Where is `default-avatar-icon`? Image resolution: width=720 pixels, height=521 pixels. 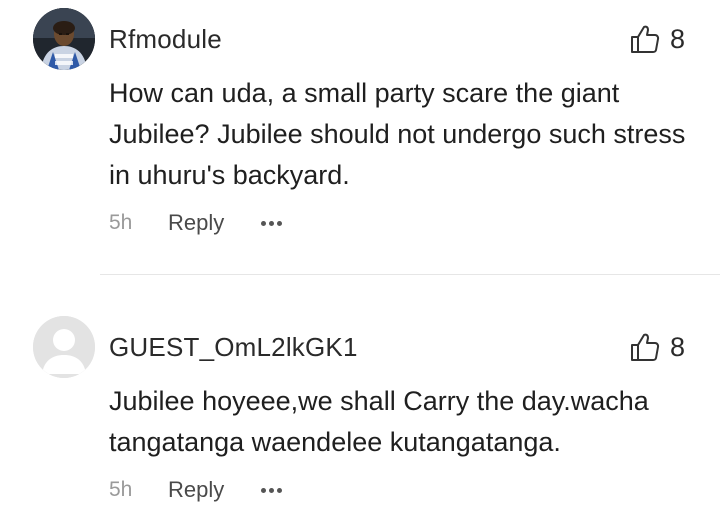 default-avatar-icon is located at coordinates (64, 347).